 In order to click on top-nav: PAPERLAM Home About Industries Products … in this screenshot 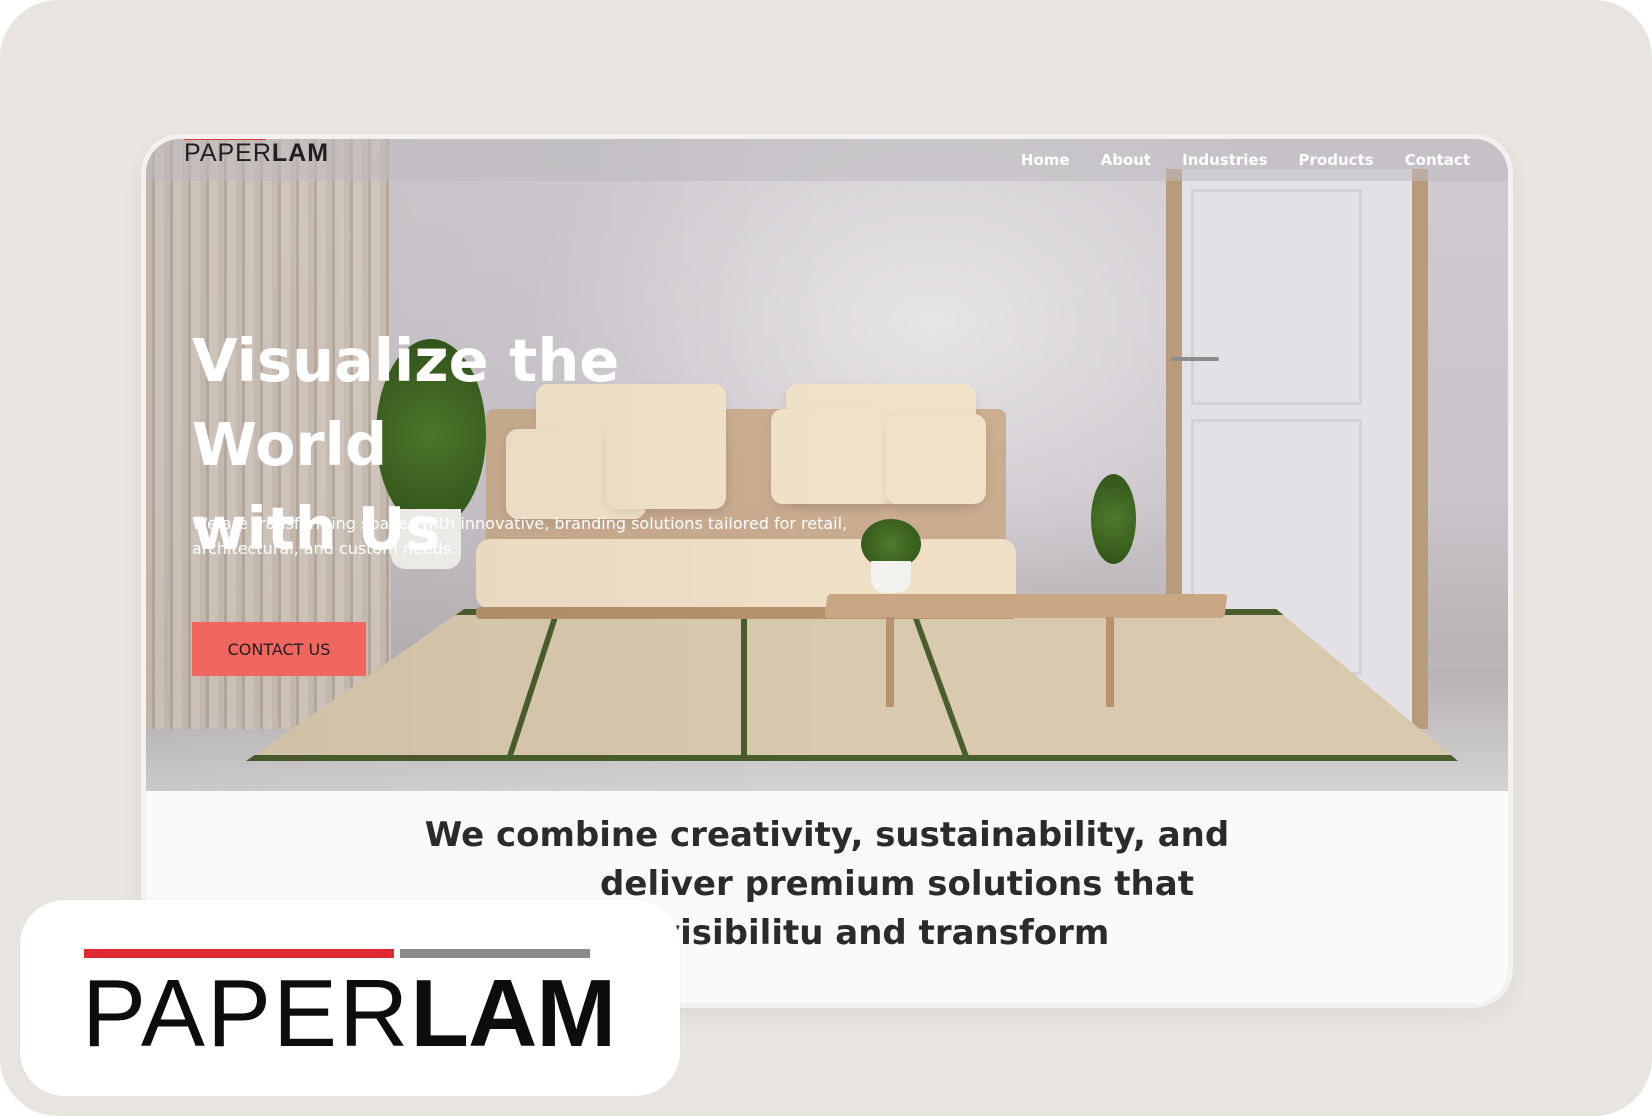, I will do `click(827, 160)`.